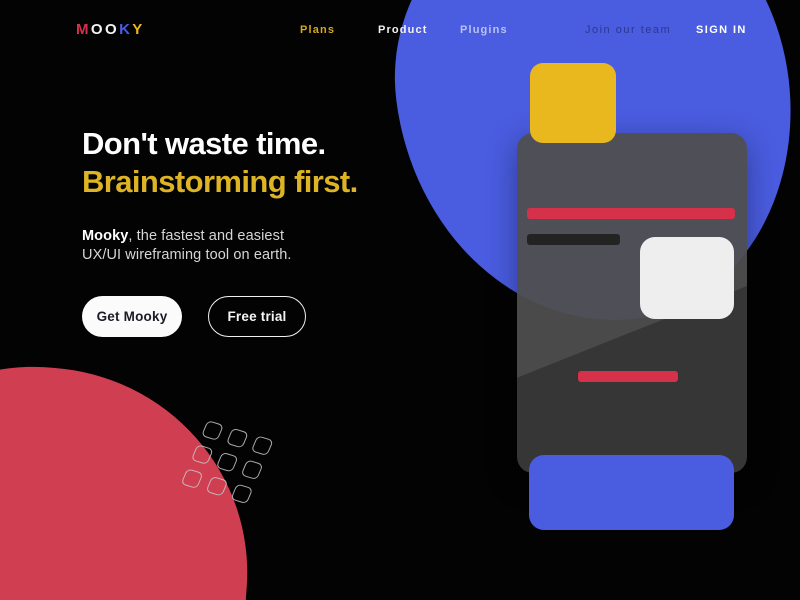 The image size is (800, 600). I want to click on logo-letter-y: Y, so click(138, 29).